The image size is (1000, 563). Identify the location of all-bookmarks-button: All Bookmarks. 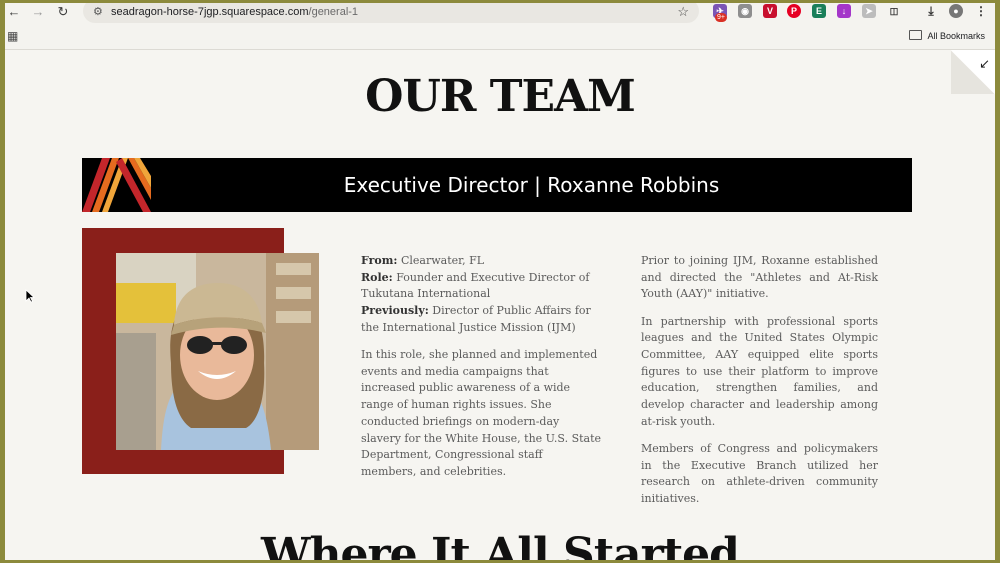
(947, 35).